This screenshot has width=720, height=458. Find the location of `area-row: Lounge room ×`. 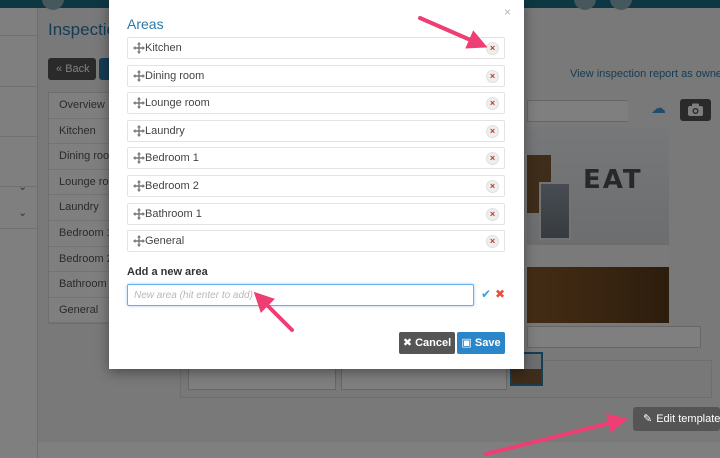

area-row: Lounge room × is located at coordinates (316, 103).